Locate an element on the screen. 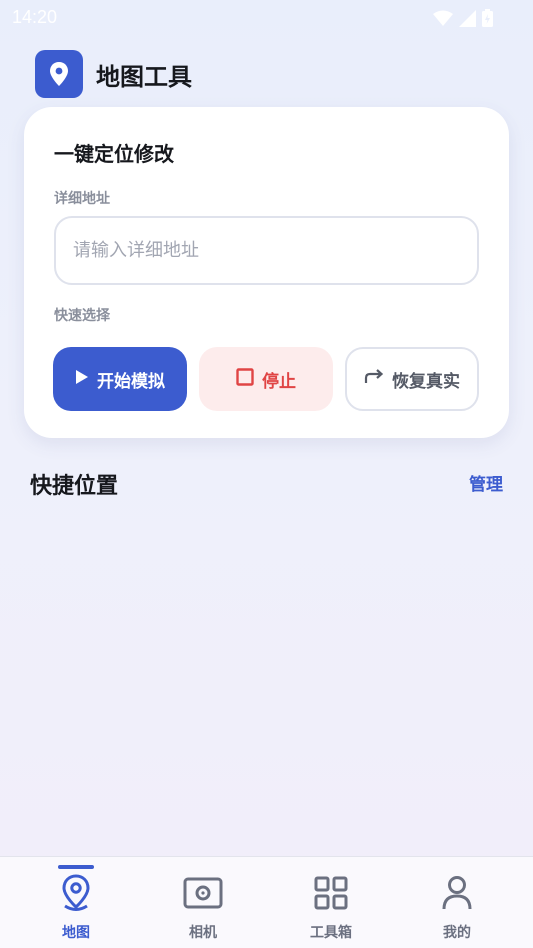  status-bar: 14:20 is located at coordinates (266, 18).